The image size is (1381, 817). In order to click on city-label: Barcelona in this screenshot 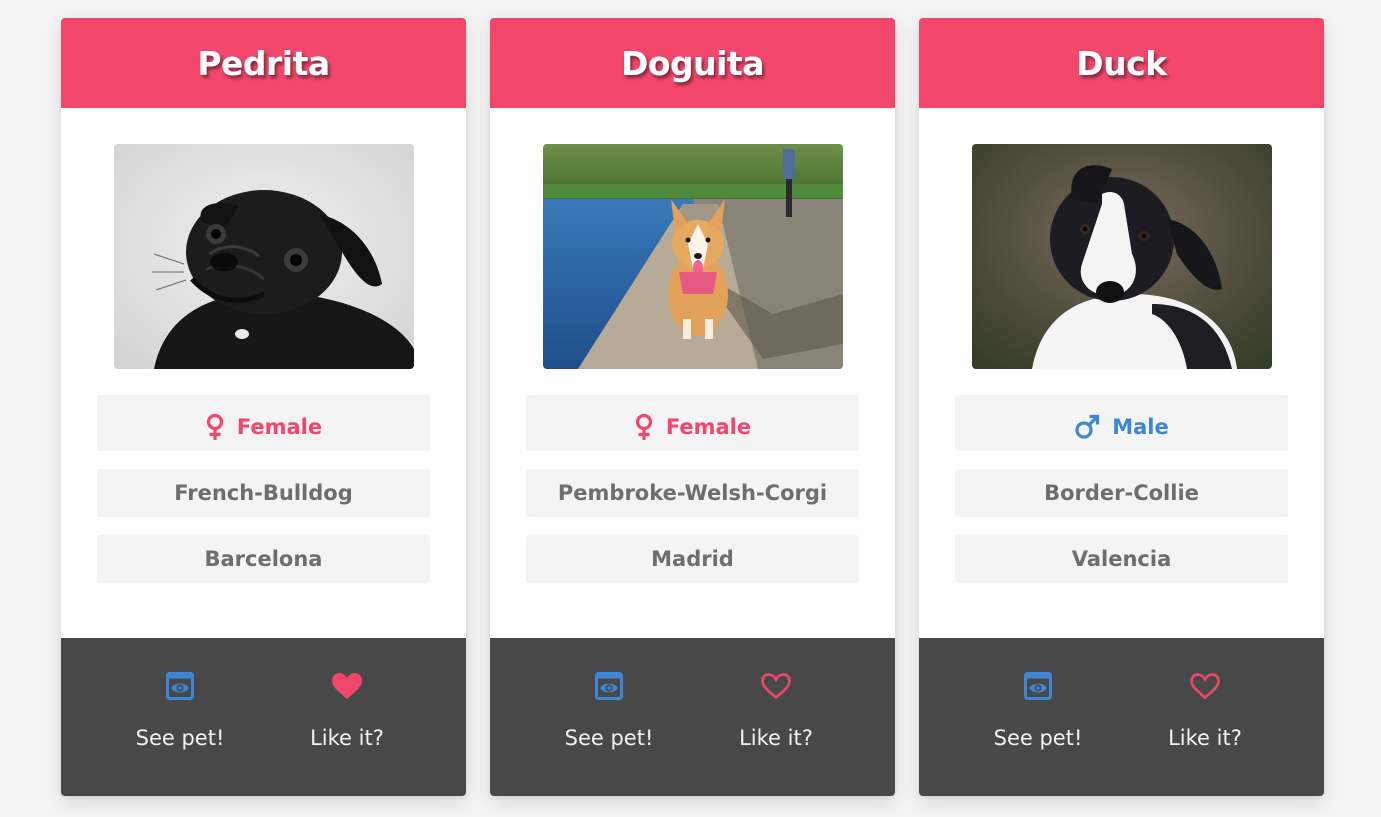, I will do `click(263, 559)`.